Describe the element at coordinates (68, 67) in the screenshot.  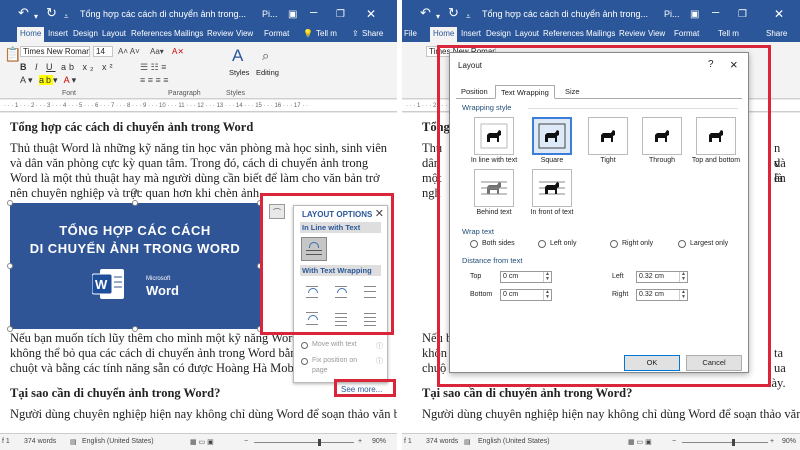
I see `format-buttons-row: B I U ab x₂ x²` at that location.